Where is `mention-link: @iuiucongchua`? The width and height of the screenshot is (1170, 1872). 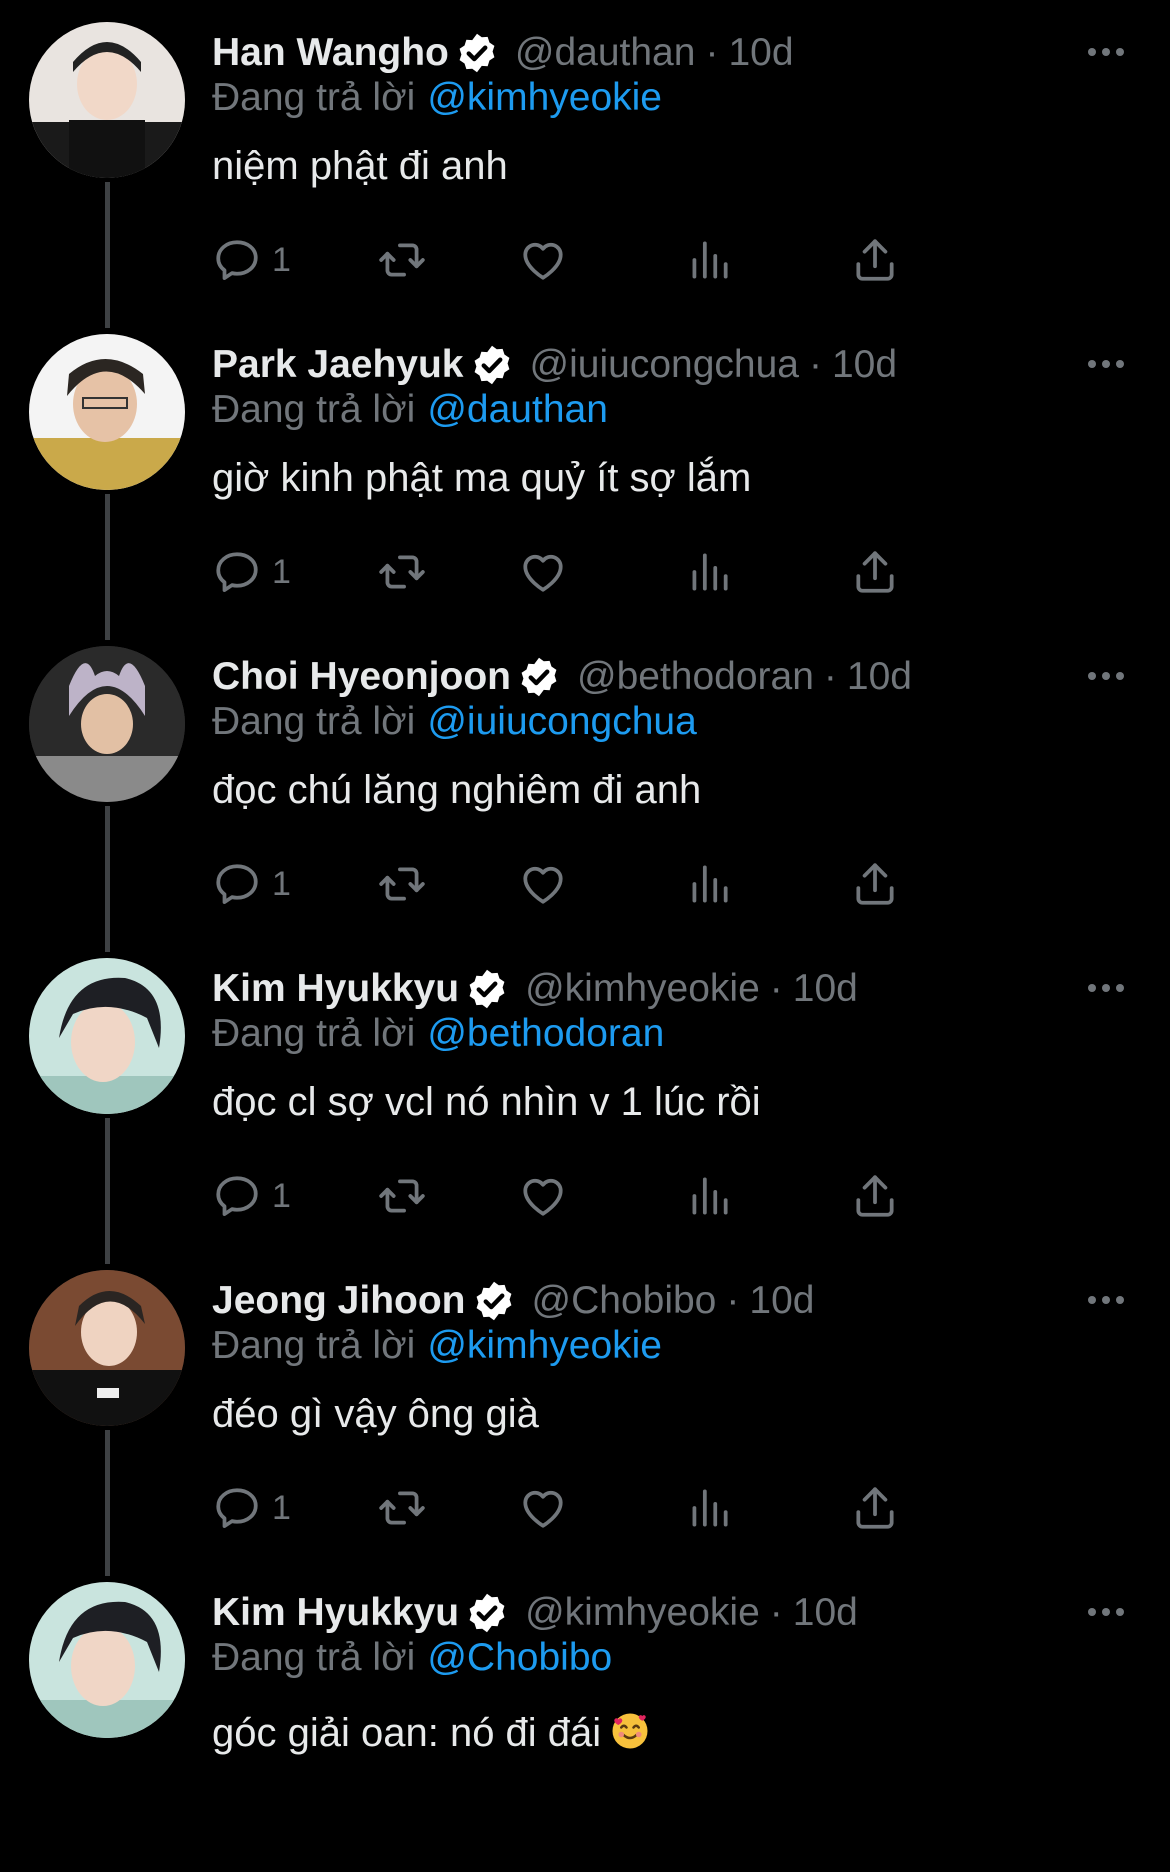 mention-link: @iuiucongchua is located at coordinates (561, 721).